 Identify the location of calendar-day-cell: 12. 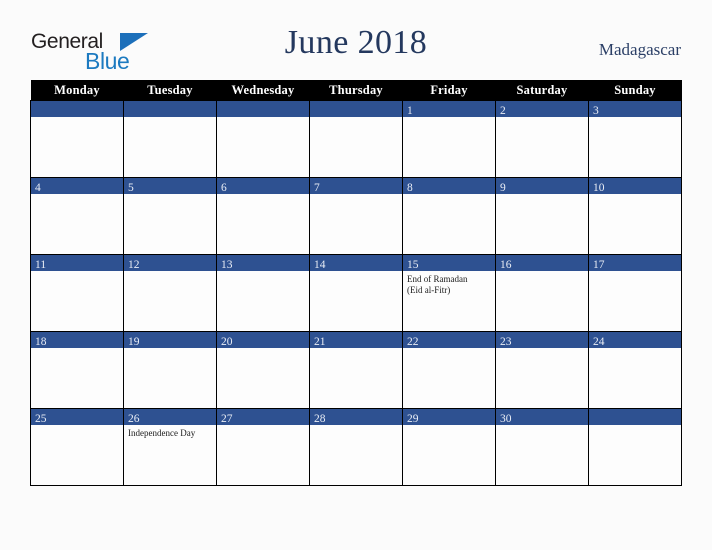
(170, 293).